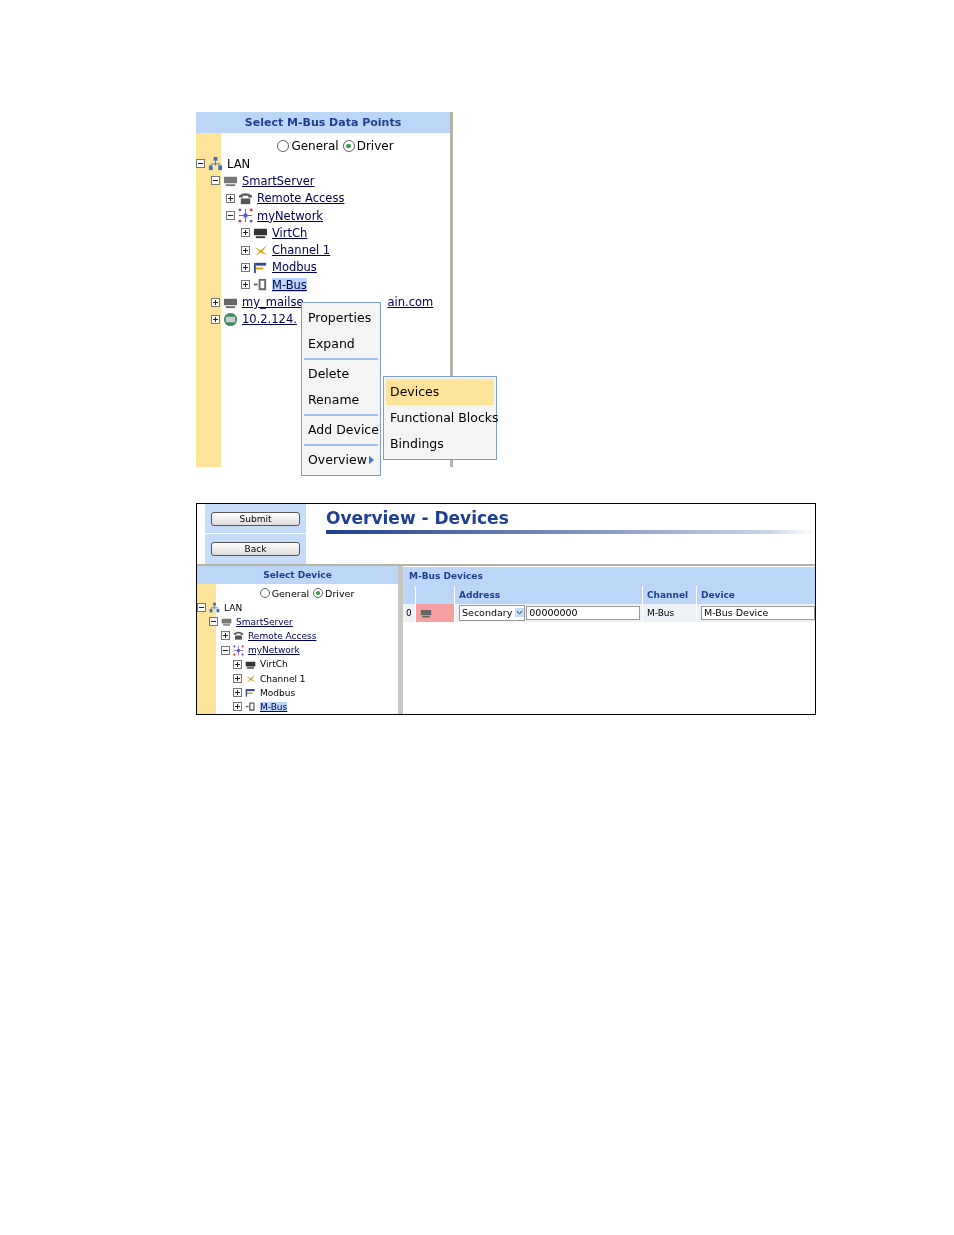 The height and width of the screenshot is (1235, 954). Describe the element at coordinates (226, 622) in the screenshot. I see `server-icon` at that location.